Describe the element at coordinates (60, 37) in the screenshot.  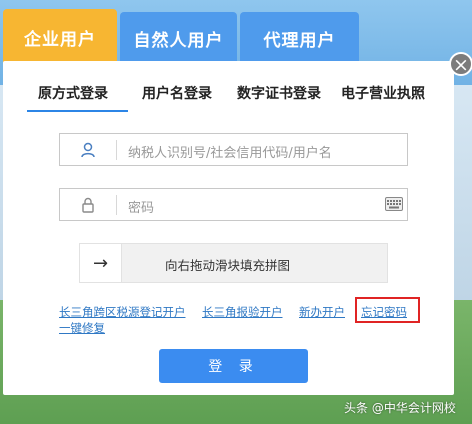
I see `tab-enterprise-user: 企业用户` at that location.